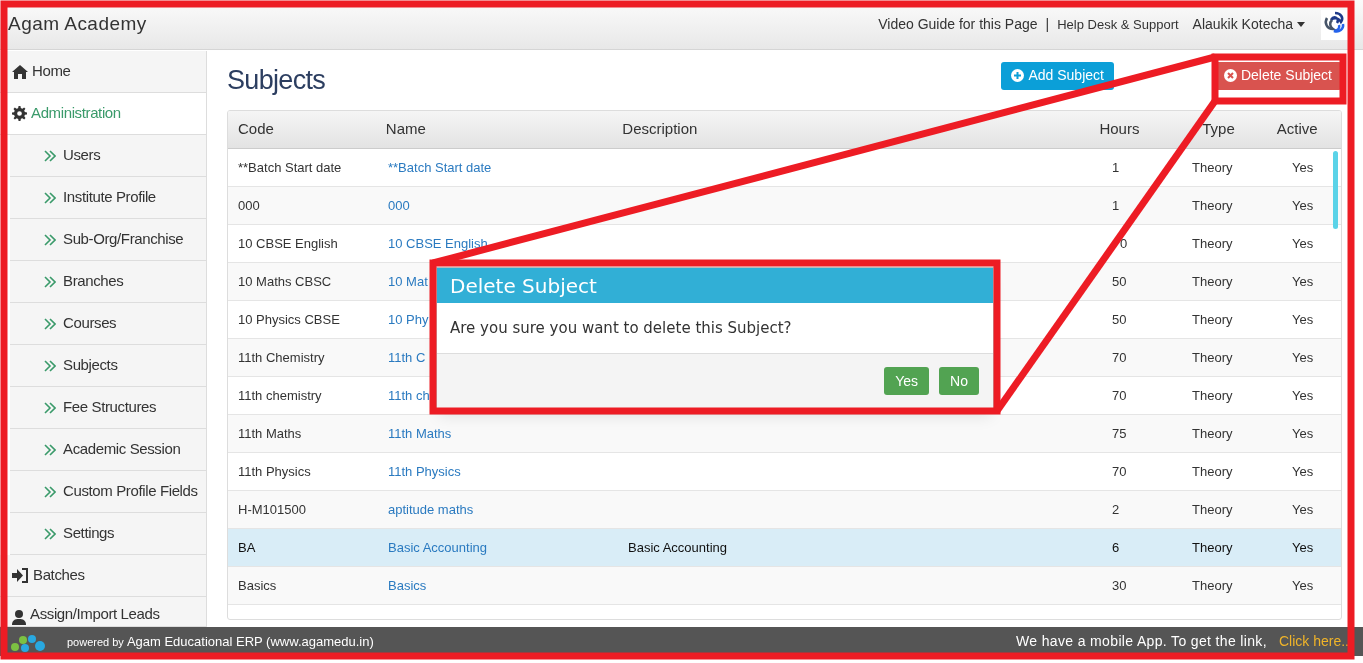 Image resolution: width=1363 pixels, height=663 pixels. What do you see at coordinates (715, 285) in the screenshot?
I see `dialog-title: Delete Subject` at bounding box center [715, 285].